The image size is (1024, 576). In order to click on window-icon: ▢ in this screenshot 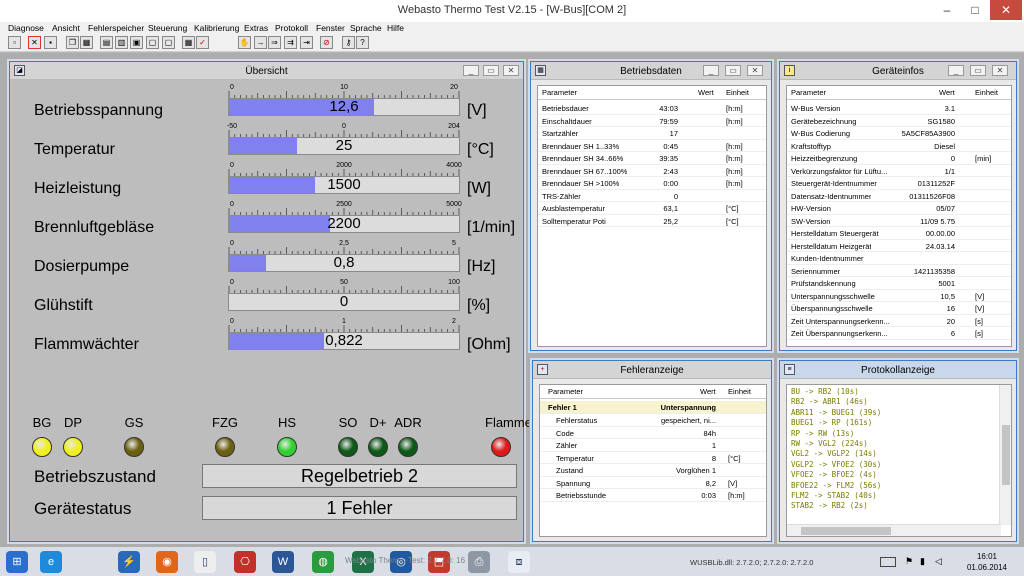, I will do `click(152, 42)`.